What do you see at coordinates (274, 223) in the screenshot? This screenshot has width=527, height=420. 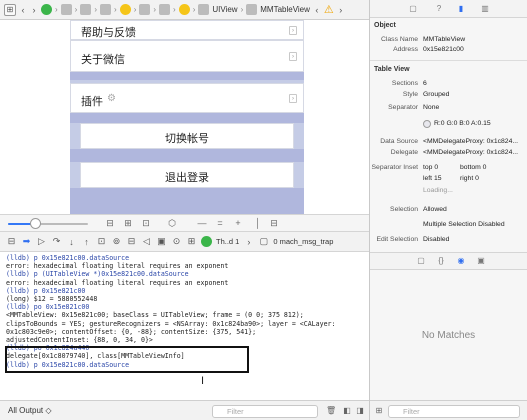 I see `view-options-icon: ⊟` at bounding box center [274, 223].